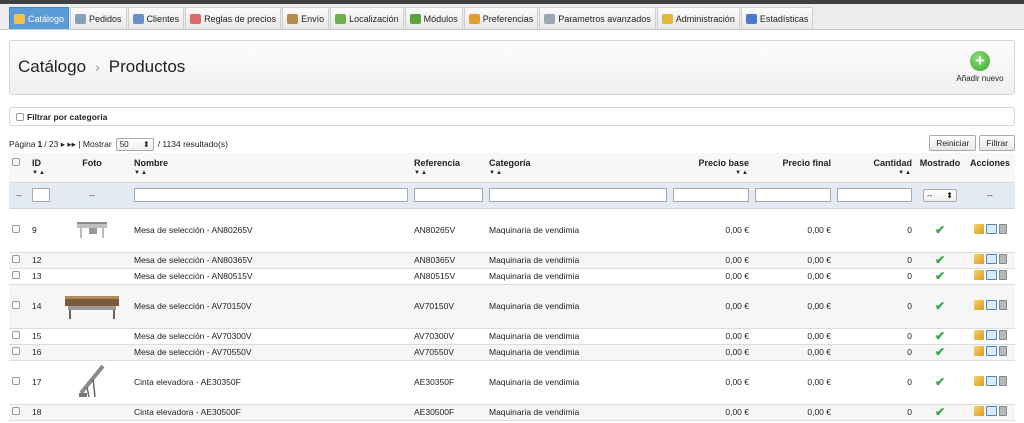 The image size is (1024, 423). What do you see at coordinates (698, 18) in the screenshot?
I see `tab-administracion: Administración` at bounding box center [698, 18].